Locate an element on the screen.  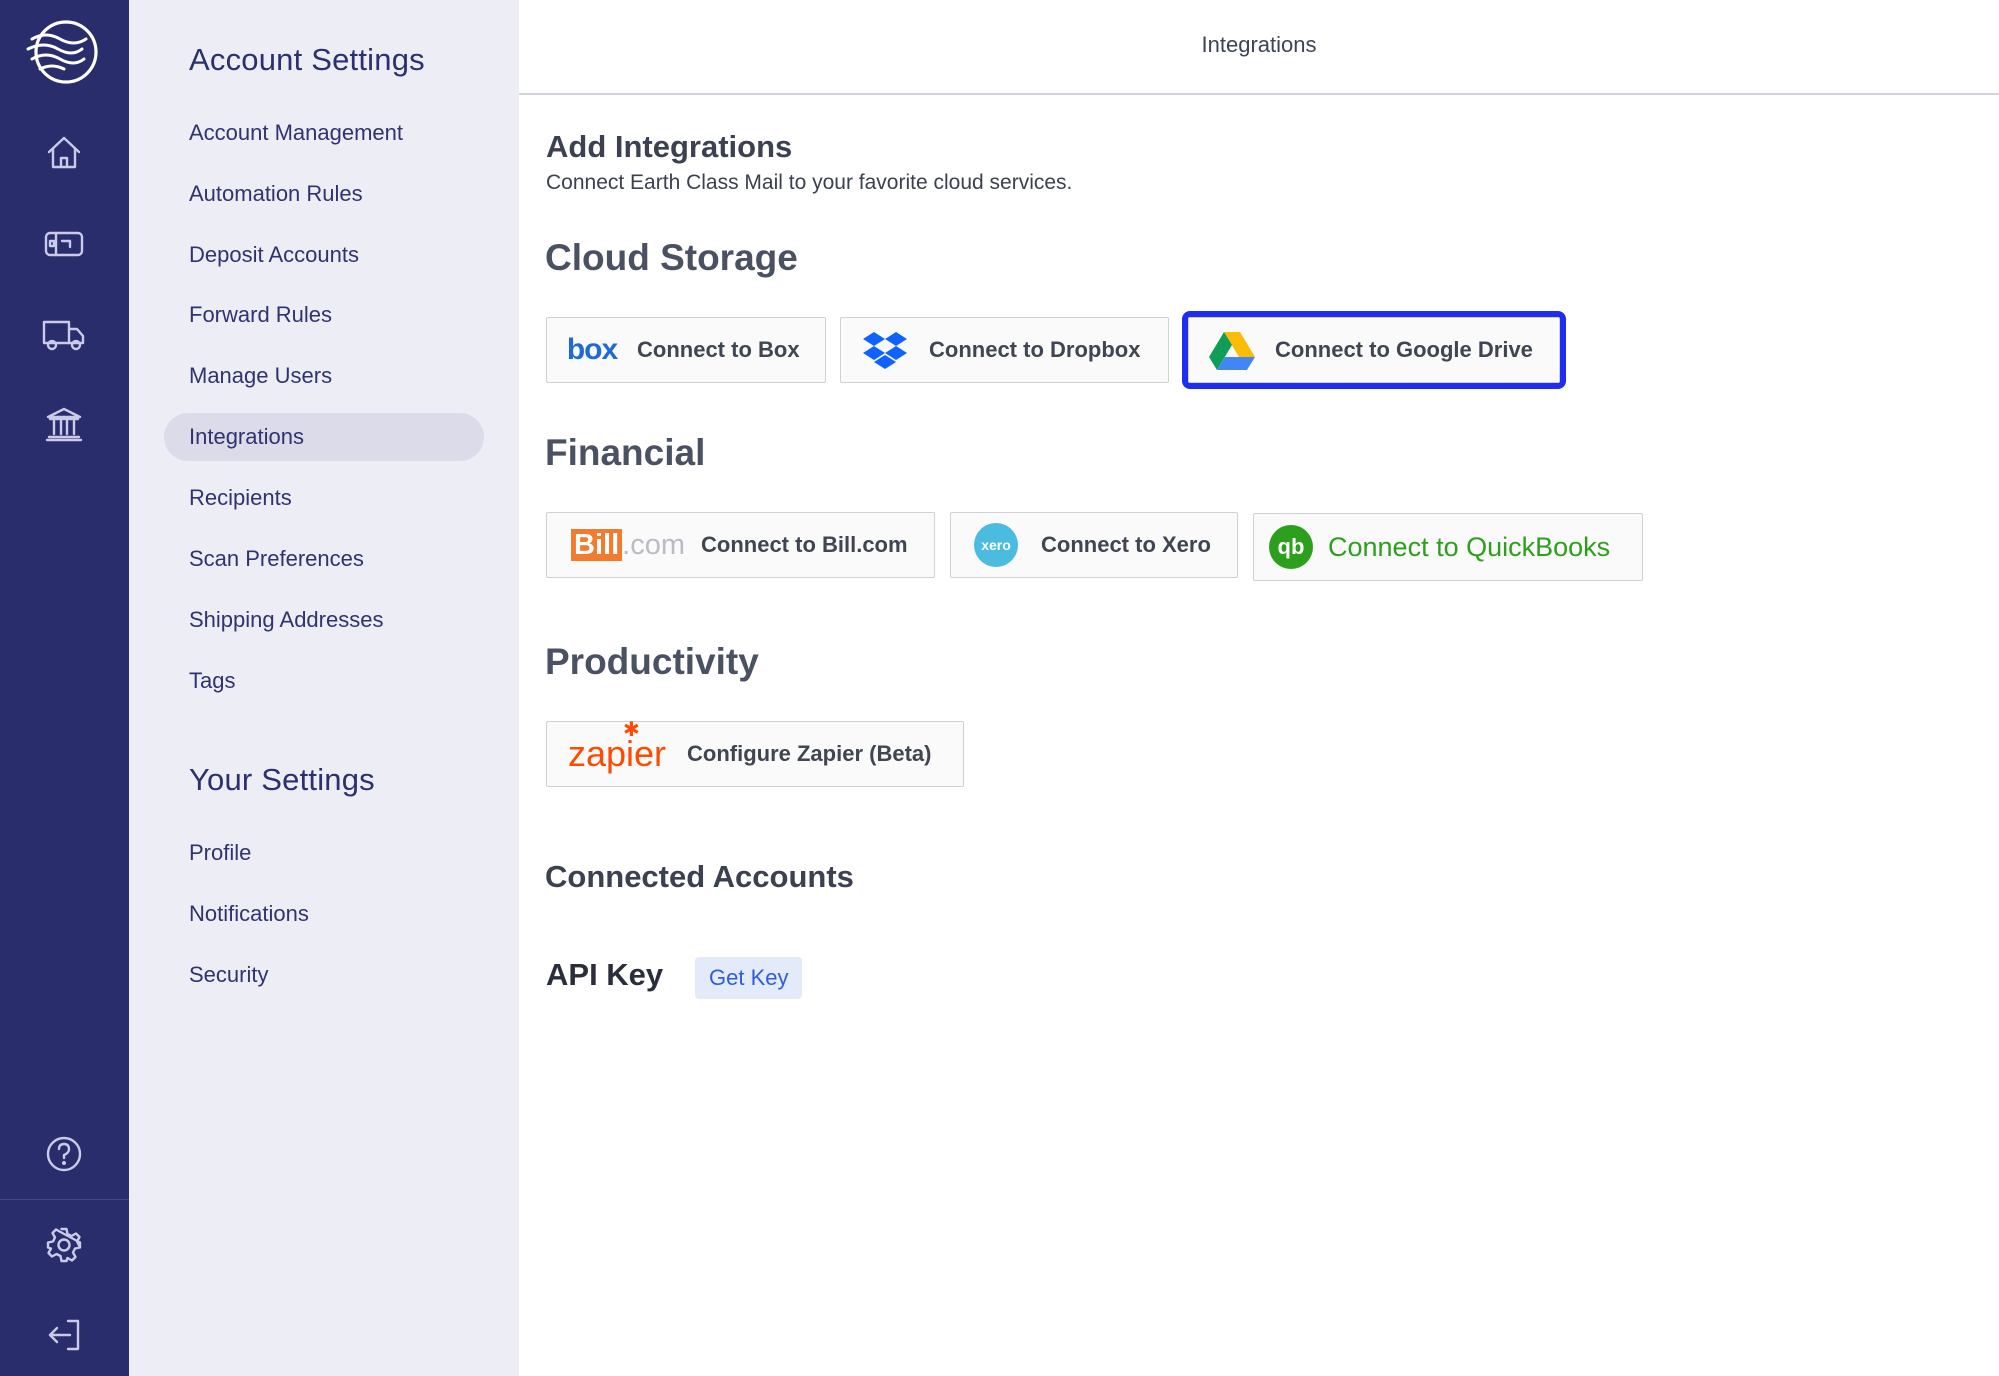
logo-icon is located at coordinates (64, 52).